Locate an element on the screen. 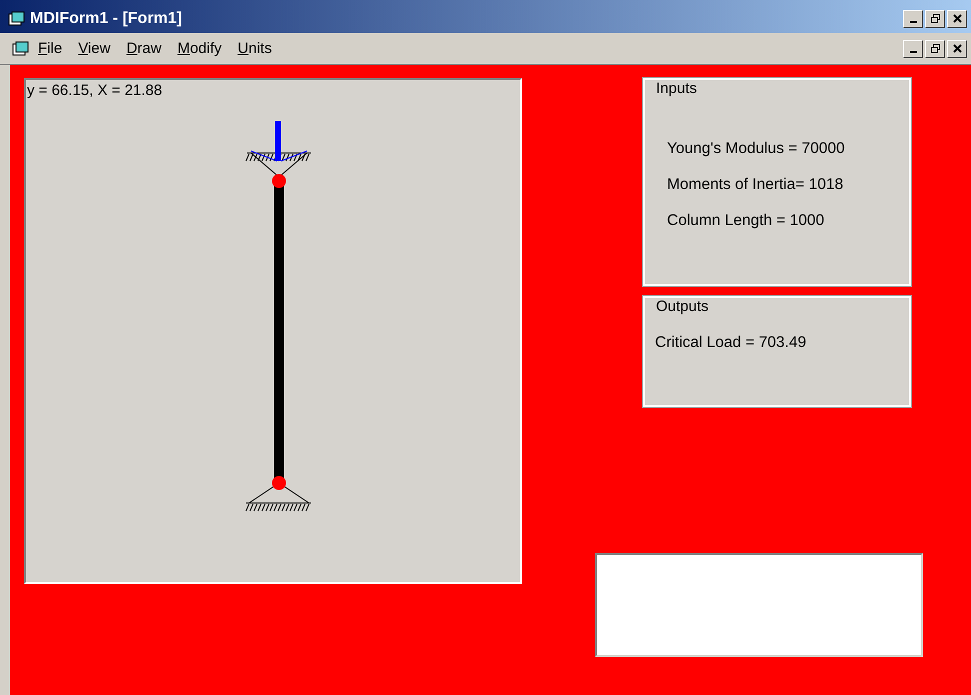  window-icon is located at coordinates (17, 18).